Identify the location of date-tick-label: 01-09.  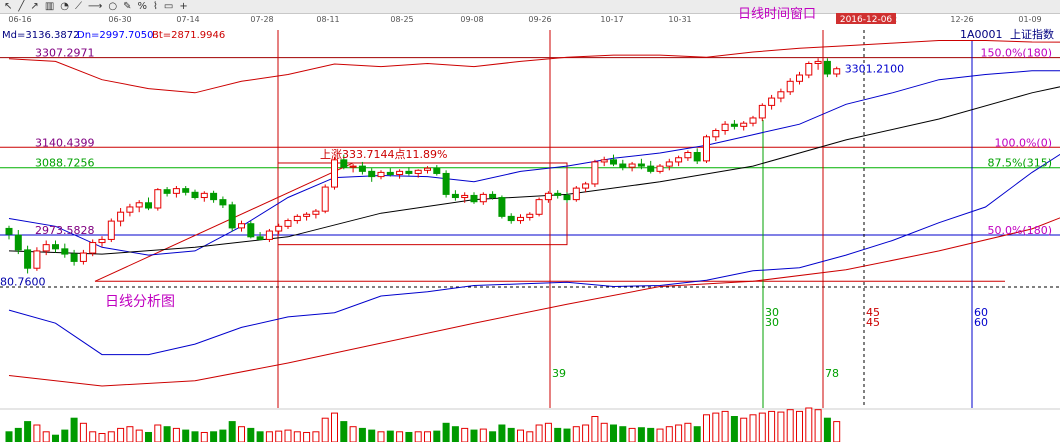
(1029, 19).